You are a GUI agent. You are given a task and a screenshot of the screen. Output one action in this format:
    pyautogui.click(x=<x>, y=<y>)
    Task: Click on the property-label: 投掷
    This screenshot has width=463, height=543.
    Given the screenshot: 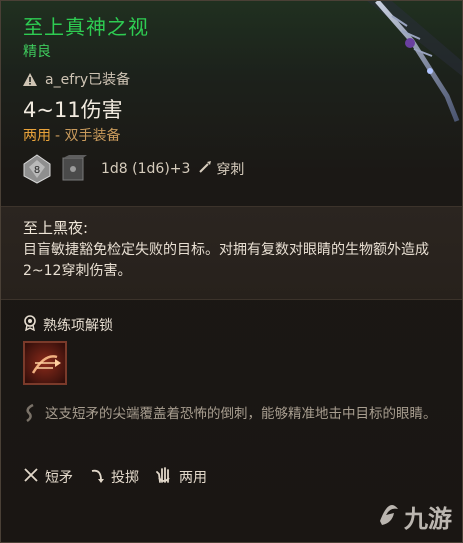 What is the action you would take?
    pyautogui.click(x=125, y=478)
    